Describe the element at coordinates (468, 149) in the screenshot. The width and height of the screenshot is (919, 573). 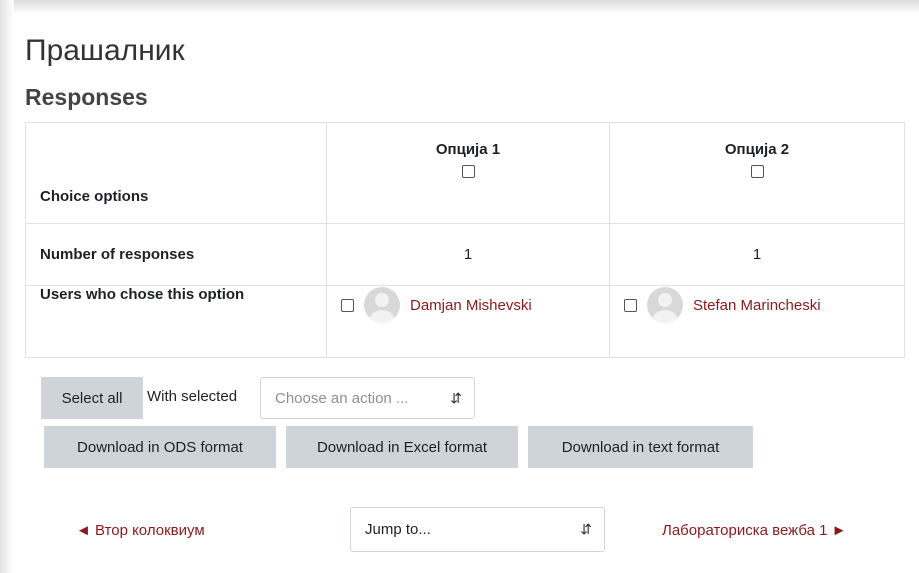
I see `option-name: Опција 1` at that location.